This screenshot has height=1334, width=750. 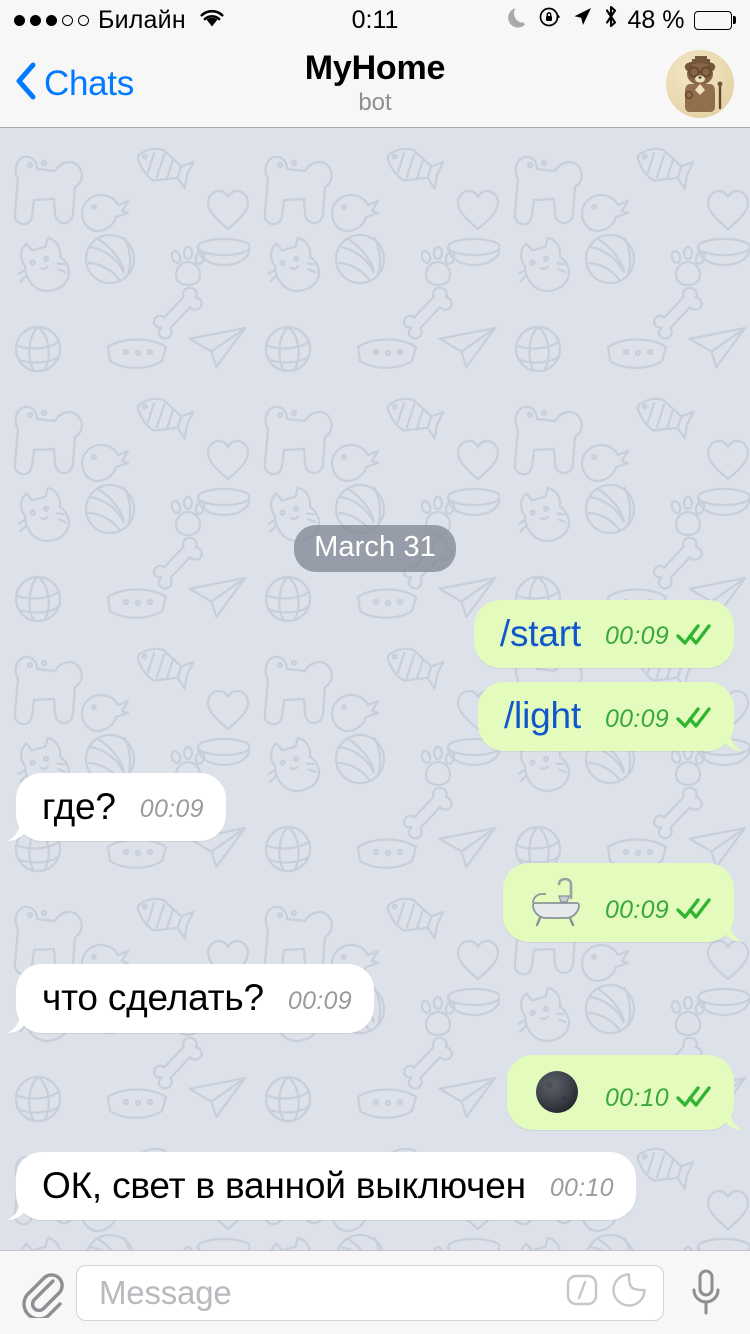 What do you see at coordinates (375, 634) in the screenshot?
I see `message-row: /start 00:09` at bounding box center [375, 634].